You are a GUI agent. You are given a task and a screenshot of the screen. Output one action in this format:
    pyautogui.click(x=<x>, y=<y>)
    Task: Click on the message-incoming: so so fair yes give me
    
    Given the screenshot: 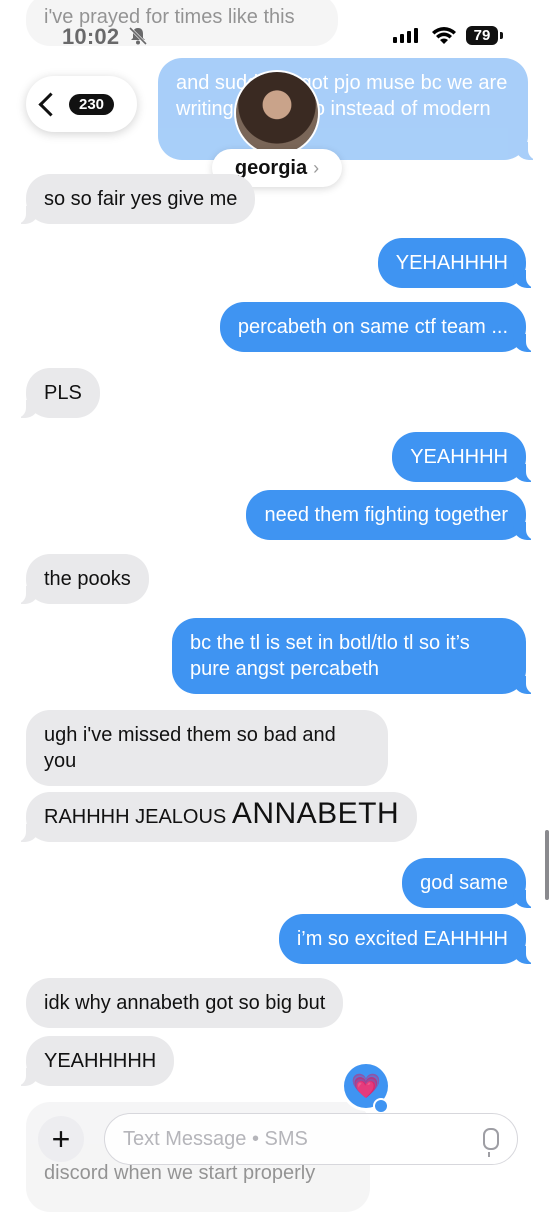 What is the action you would take?
    pyautogui.click(x=135, y=199)
    